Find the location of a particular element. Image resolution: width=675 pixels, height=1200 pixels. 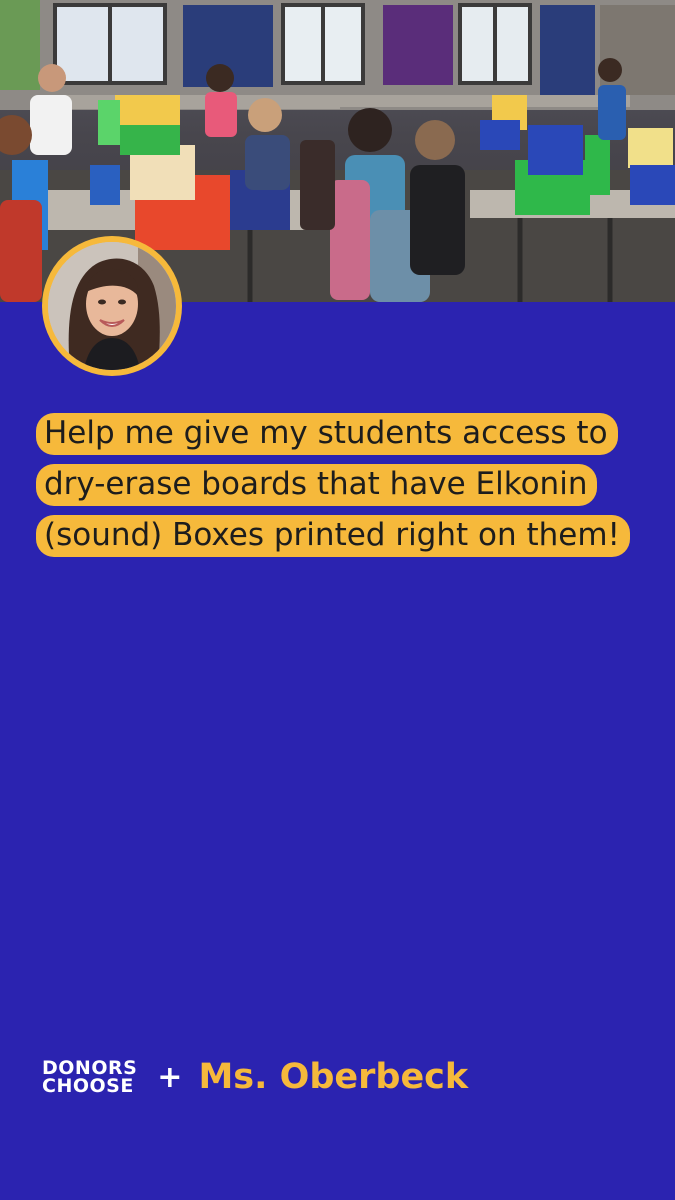

donorschoose-logo: DONORS CHOOSE is located at coordinates (89, 1078).